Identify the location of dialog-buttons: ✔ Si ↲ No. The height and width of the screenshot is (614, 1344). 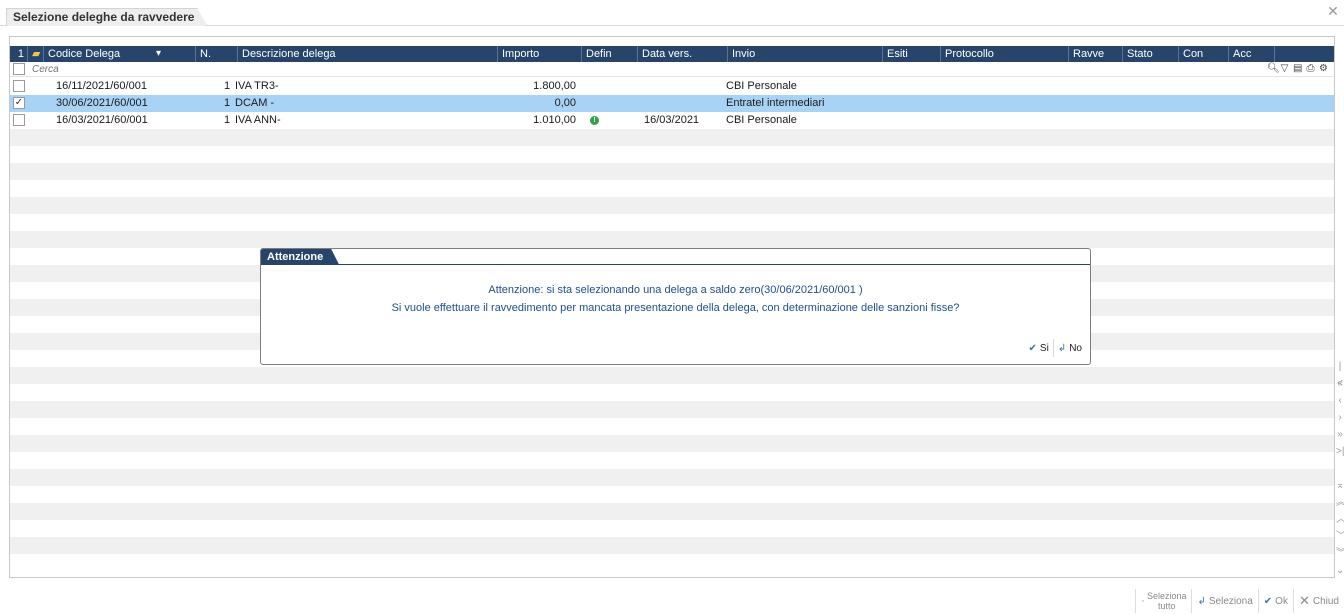
(1055, 348).